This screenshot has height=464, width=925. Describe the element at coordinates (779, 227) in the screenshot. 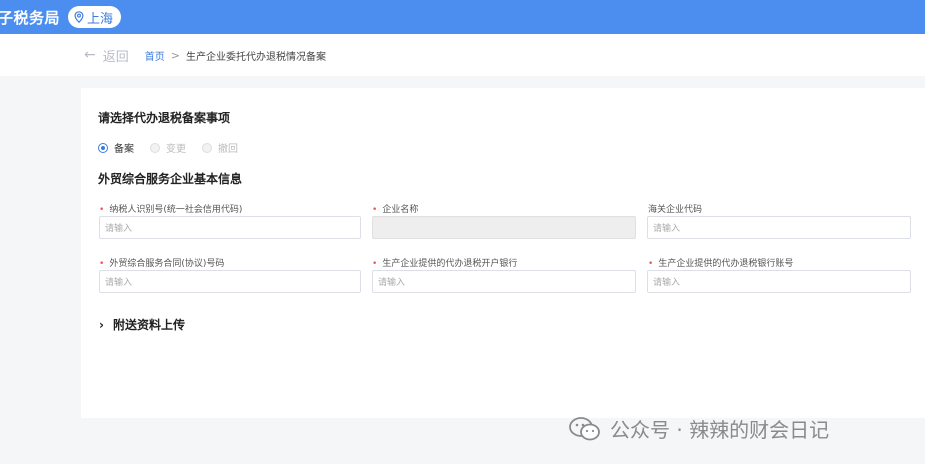

I see `customs-code-input: 请输入` at that location.